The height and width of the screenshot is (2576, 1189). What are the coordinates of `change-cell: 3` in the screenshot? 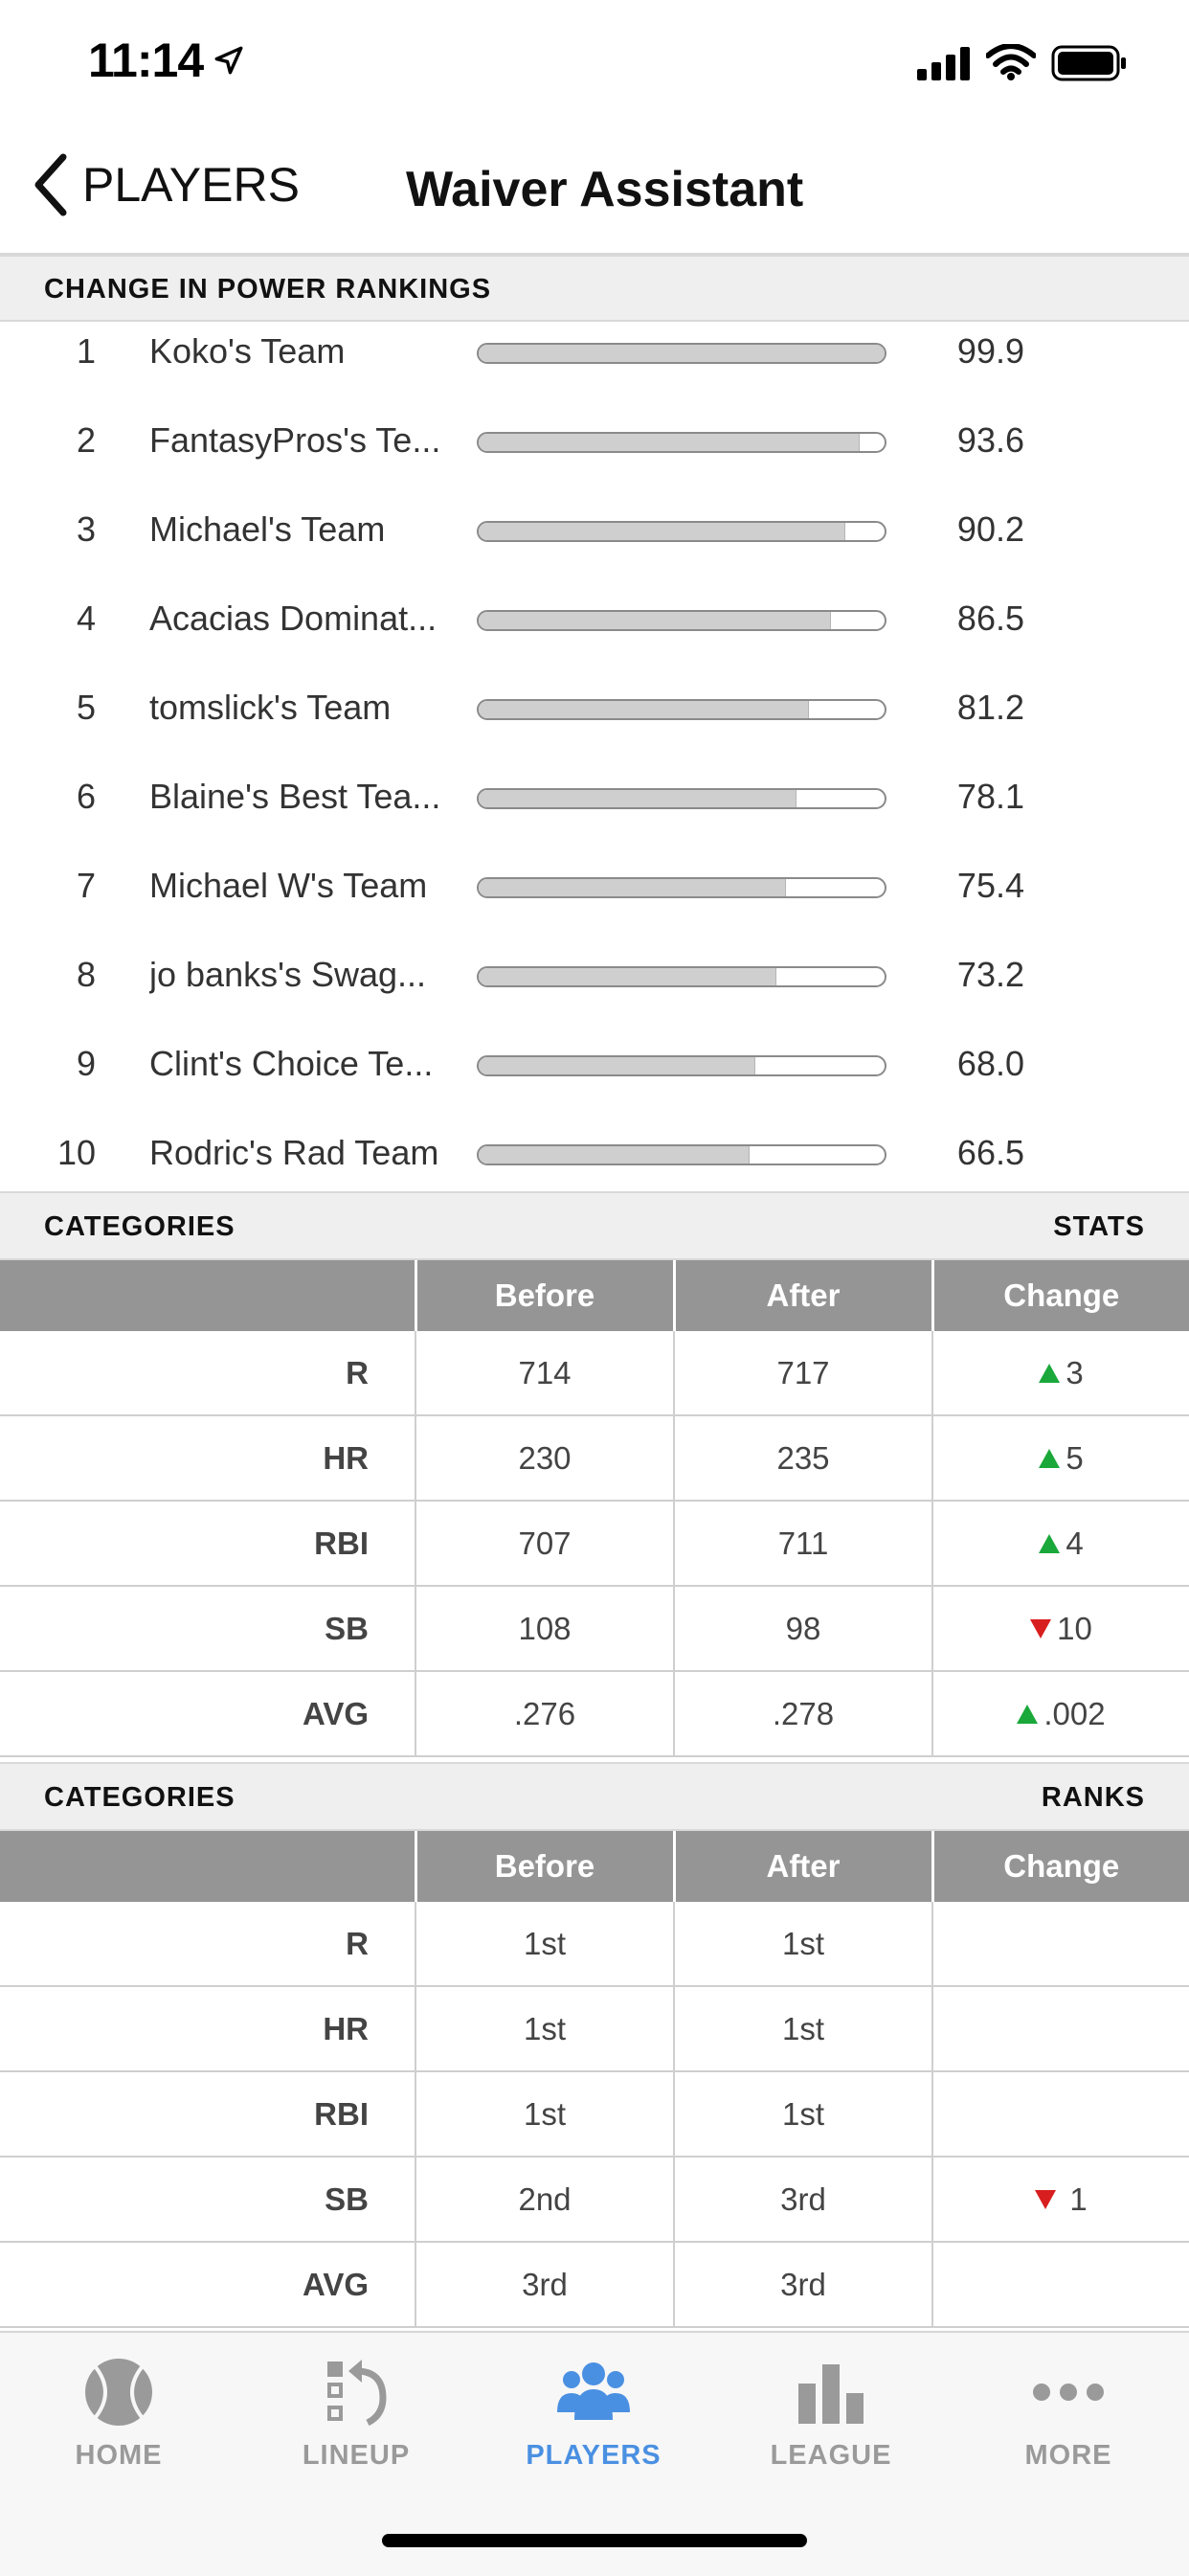 It's located at (1060, 1373).